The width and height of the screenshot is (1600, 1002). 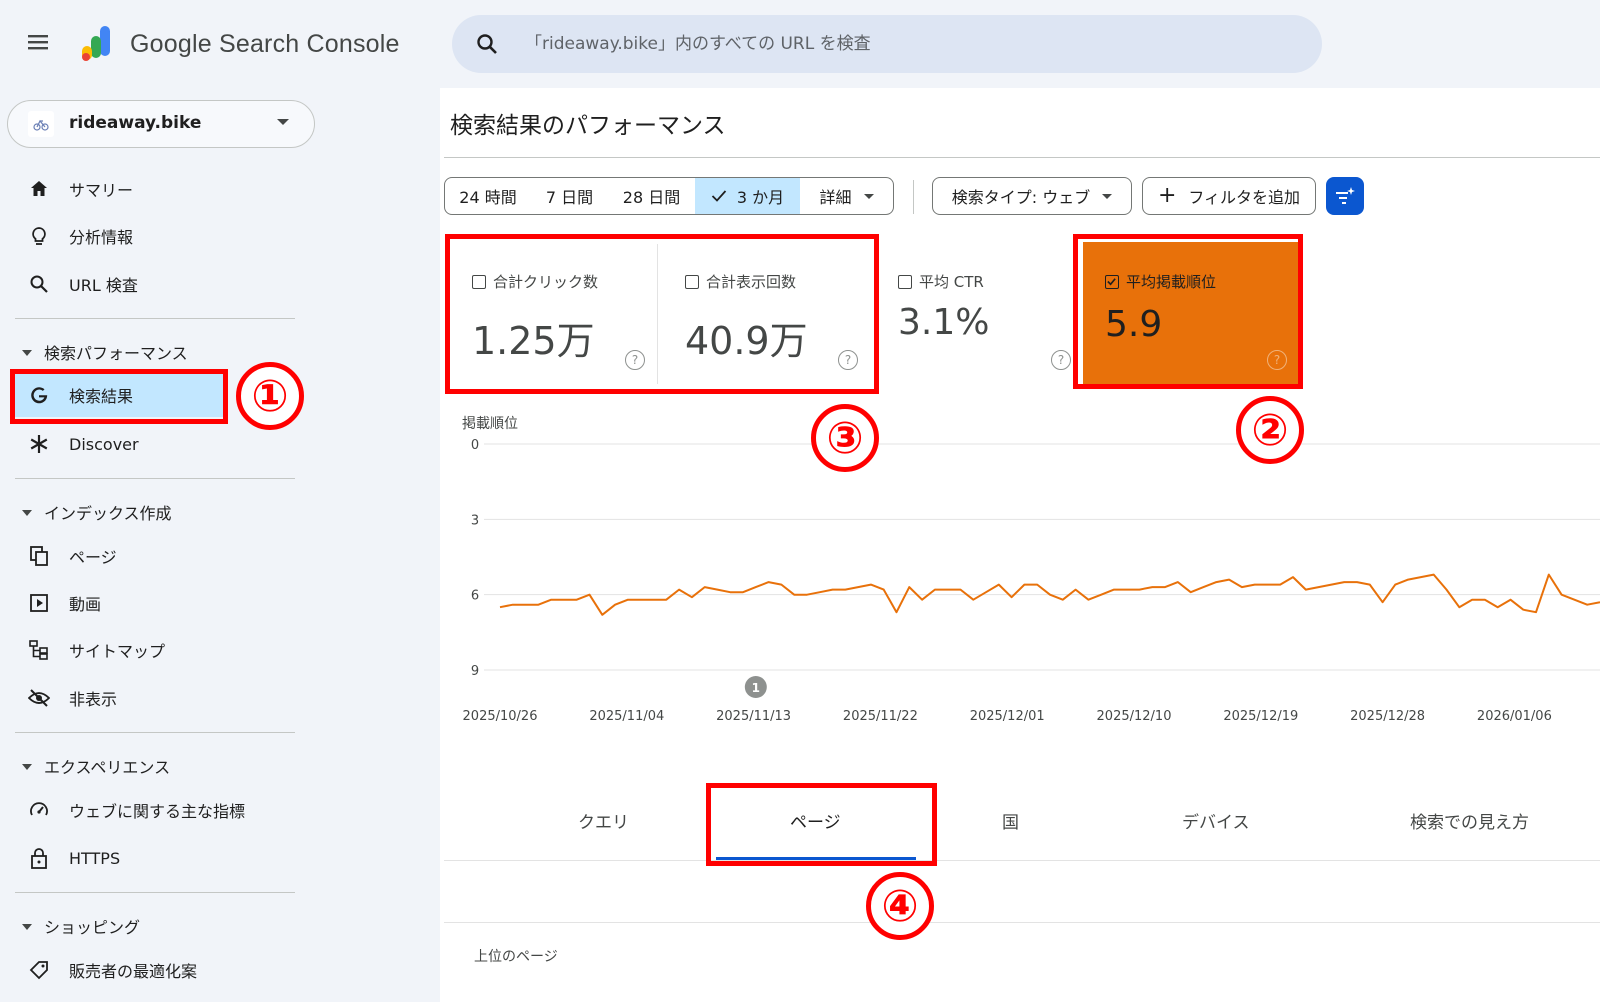 What do you see at coordinates (135, 123) in the screenshot?
I see `property-label: rideaway.bike` at bounding box center [135, 123].